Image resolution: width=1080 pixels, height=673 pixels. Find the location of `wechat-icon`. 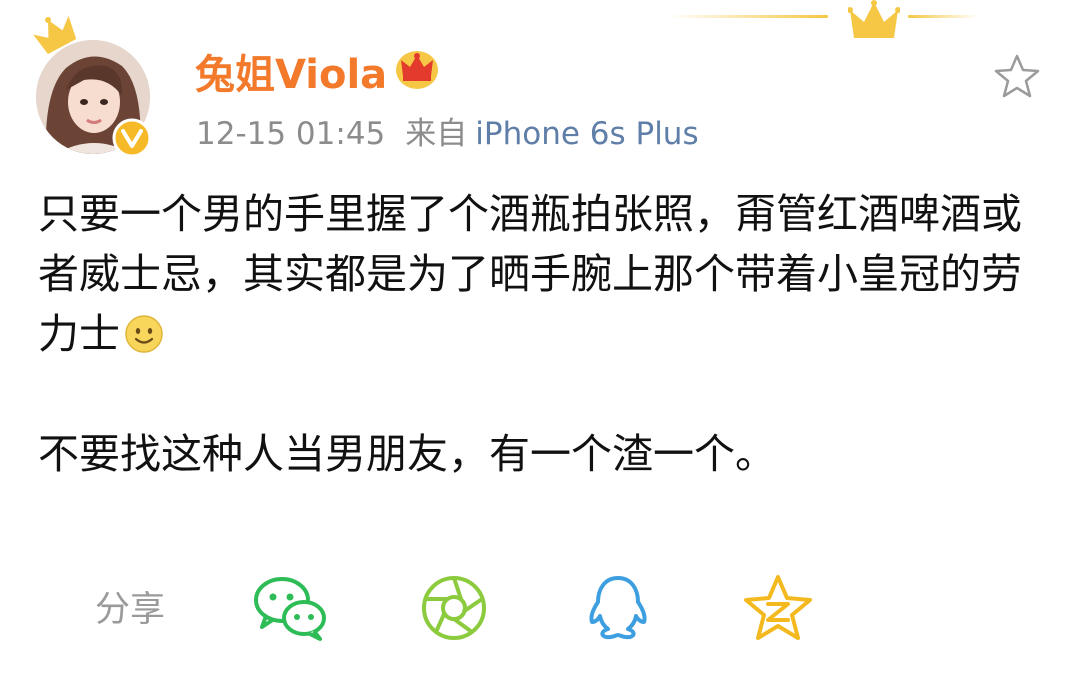

wechat-icon is located at coordinates (290, 608).